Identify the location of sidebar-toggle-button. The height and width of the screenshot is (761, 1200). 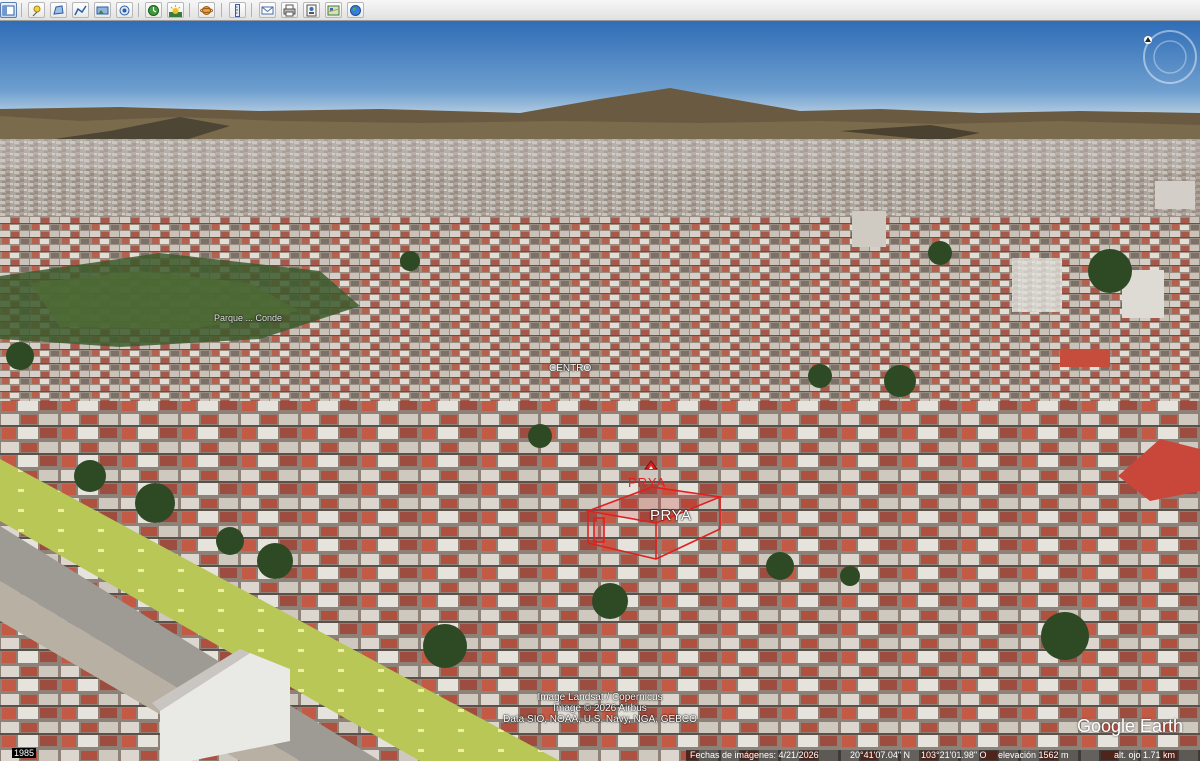
(8, 10).